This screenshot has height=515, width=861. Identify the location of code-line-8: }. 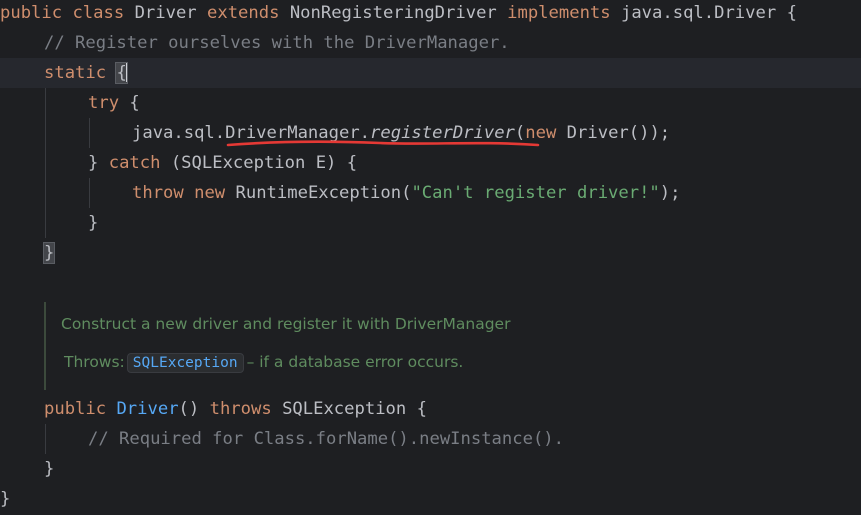
(93, 223).